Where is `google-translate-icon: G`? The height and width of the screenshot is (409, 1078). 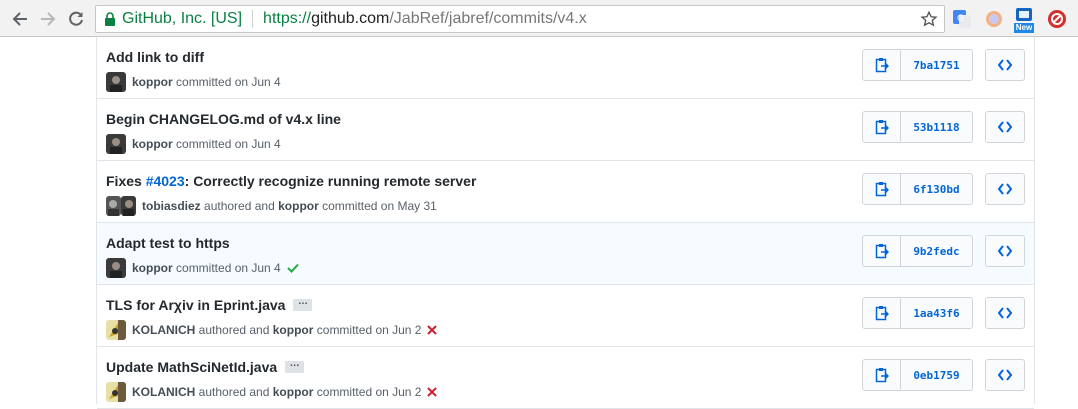
google-translate-icon: G is located at coordinates (962, 19).